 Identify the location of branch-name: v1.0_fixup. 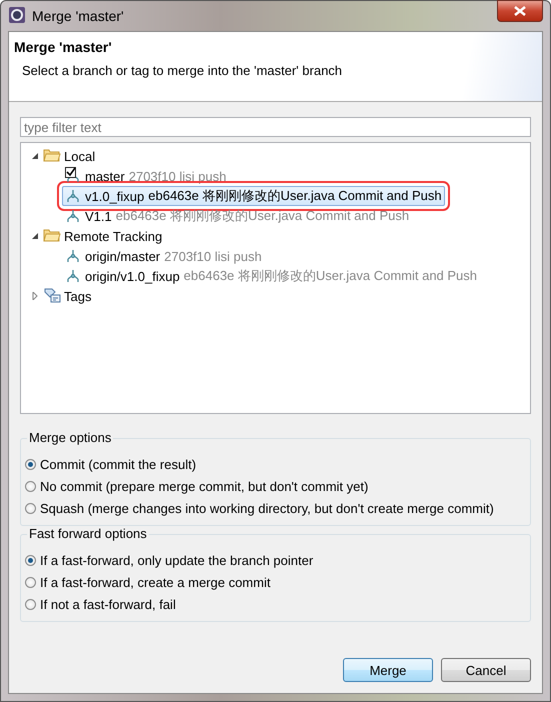
(114, 196).